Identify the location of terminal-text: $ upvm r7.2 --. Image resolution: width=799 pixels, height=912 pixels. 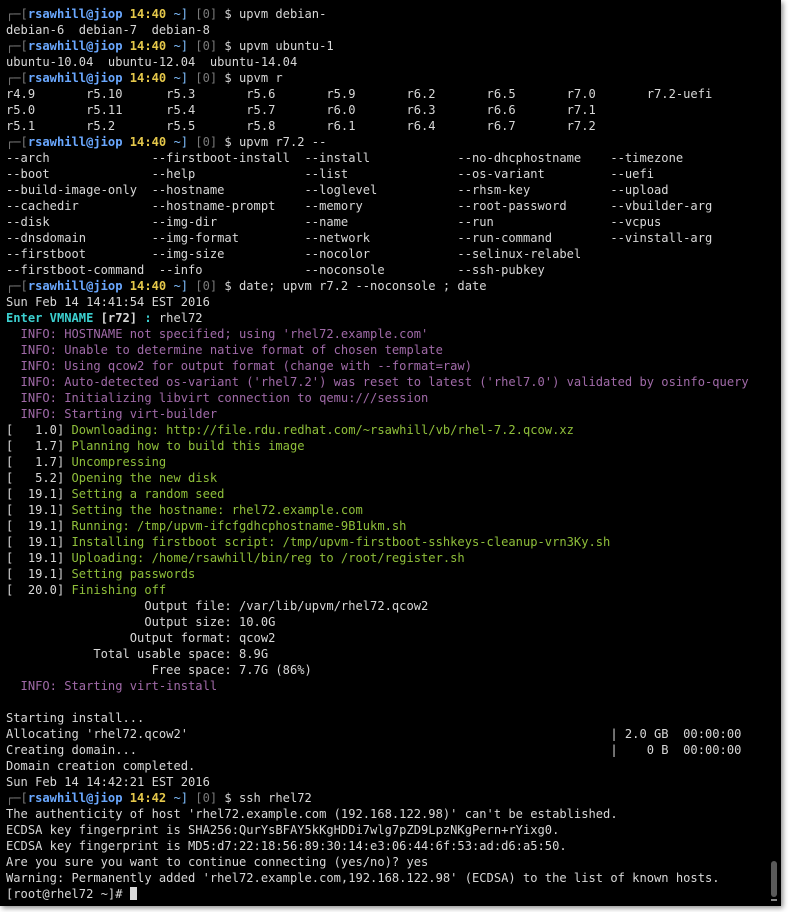
(272, 142).